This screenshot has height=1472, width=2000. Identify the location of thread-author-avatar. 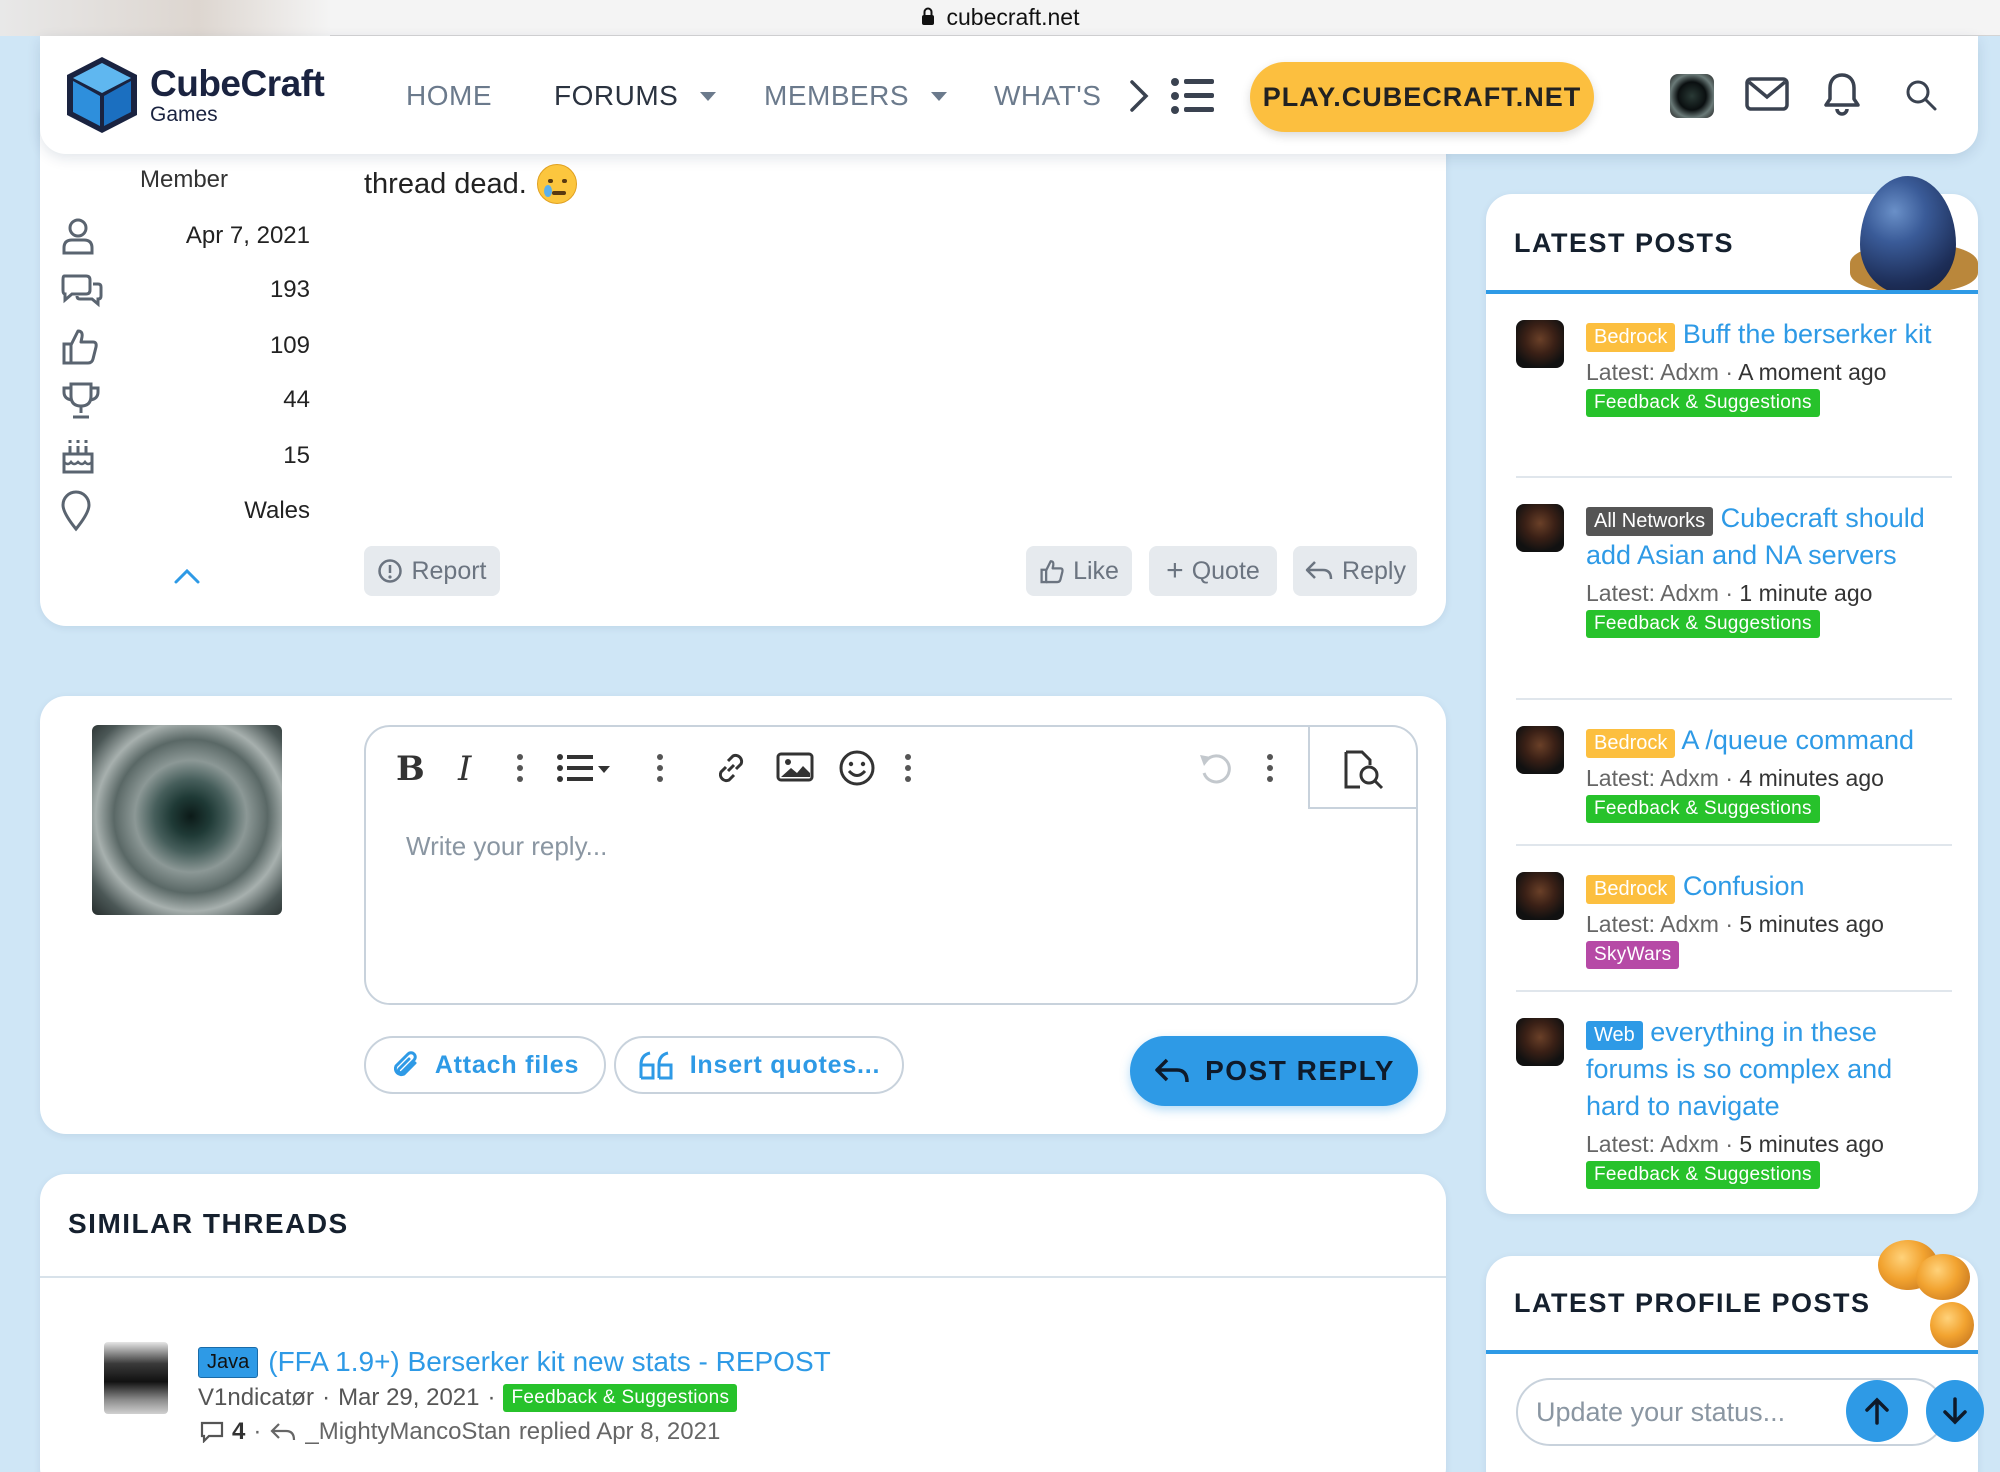
(136, 1378).